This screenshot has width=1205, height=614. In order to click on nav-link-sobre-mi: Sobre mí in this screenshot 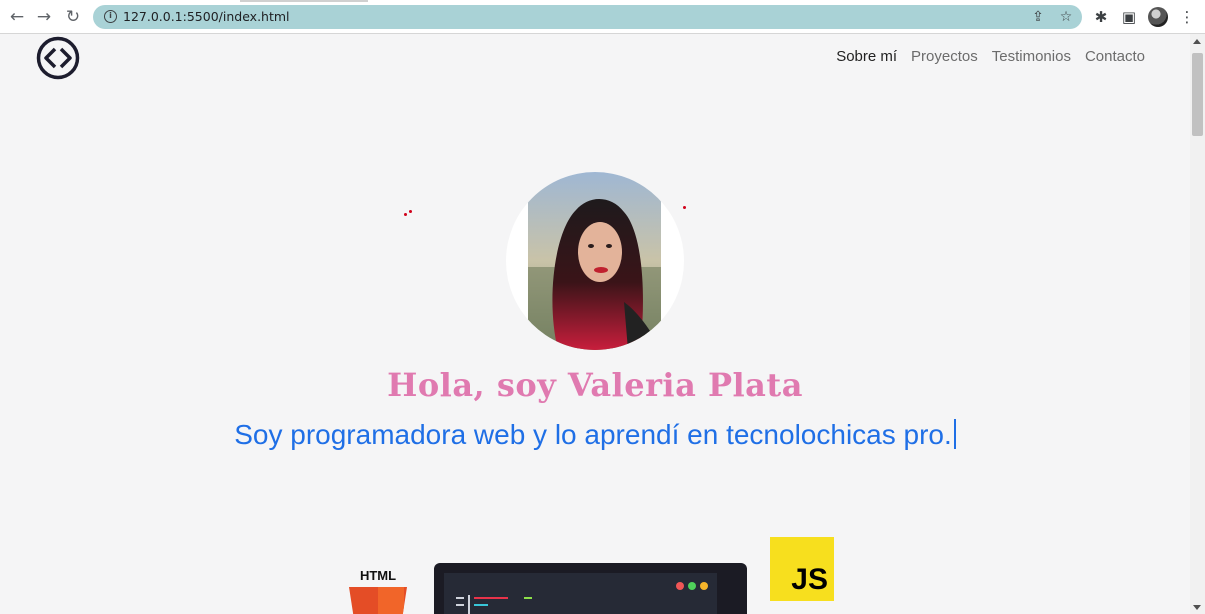, I will do `click(866, 56)`.